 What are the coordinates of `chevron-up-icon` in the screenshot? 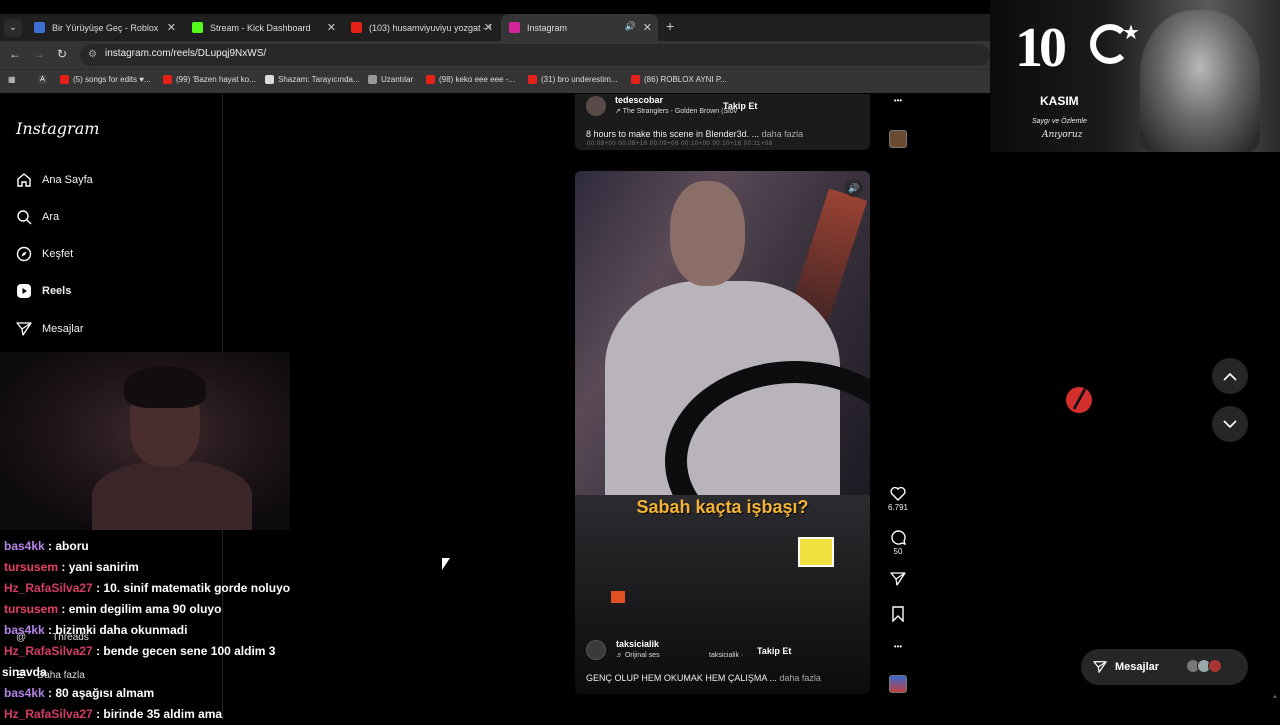 It's located at (1230, 376).